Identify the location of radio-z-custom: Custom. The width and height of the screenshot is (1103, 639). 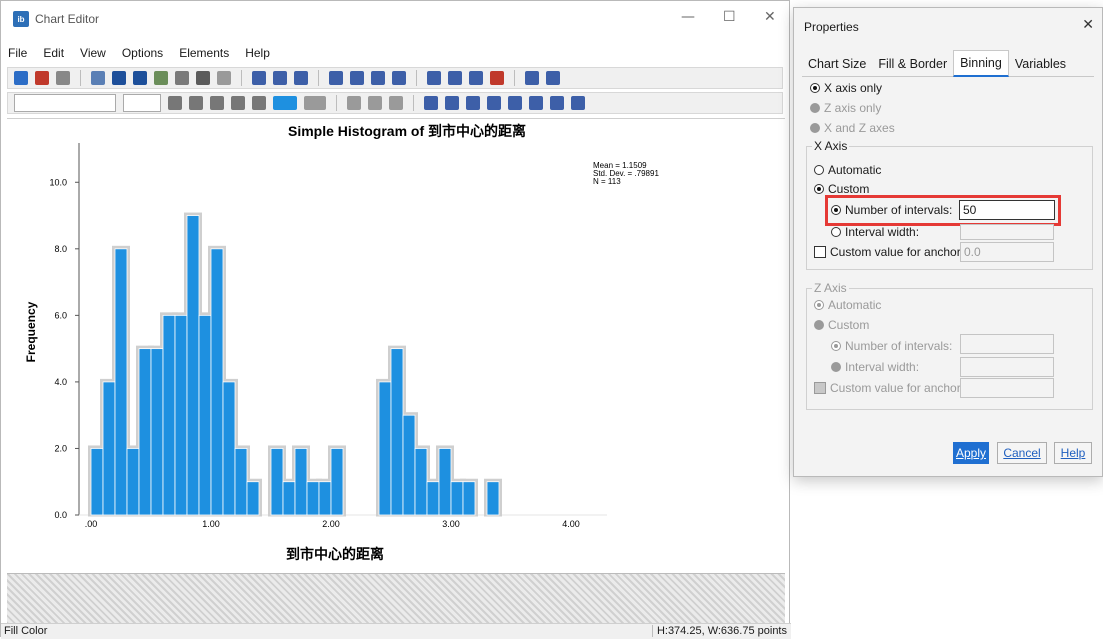
(841, 325).